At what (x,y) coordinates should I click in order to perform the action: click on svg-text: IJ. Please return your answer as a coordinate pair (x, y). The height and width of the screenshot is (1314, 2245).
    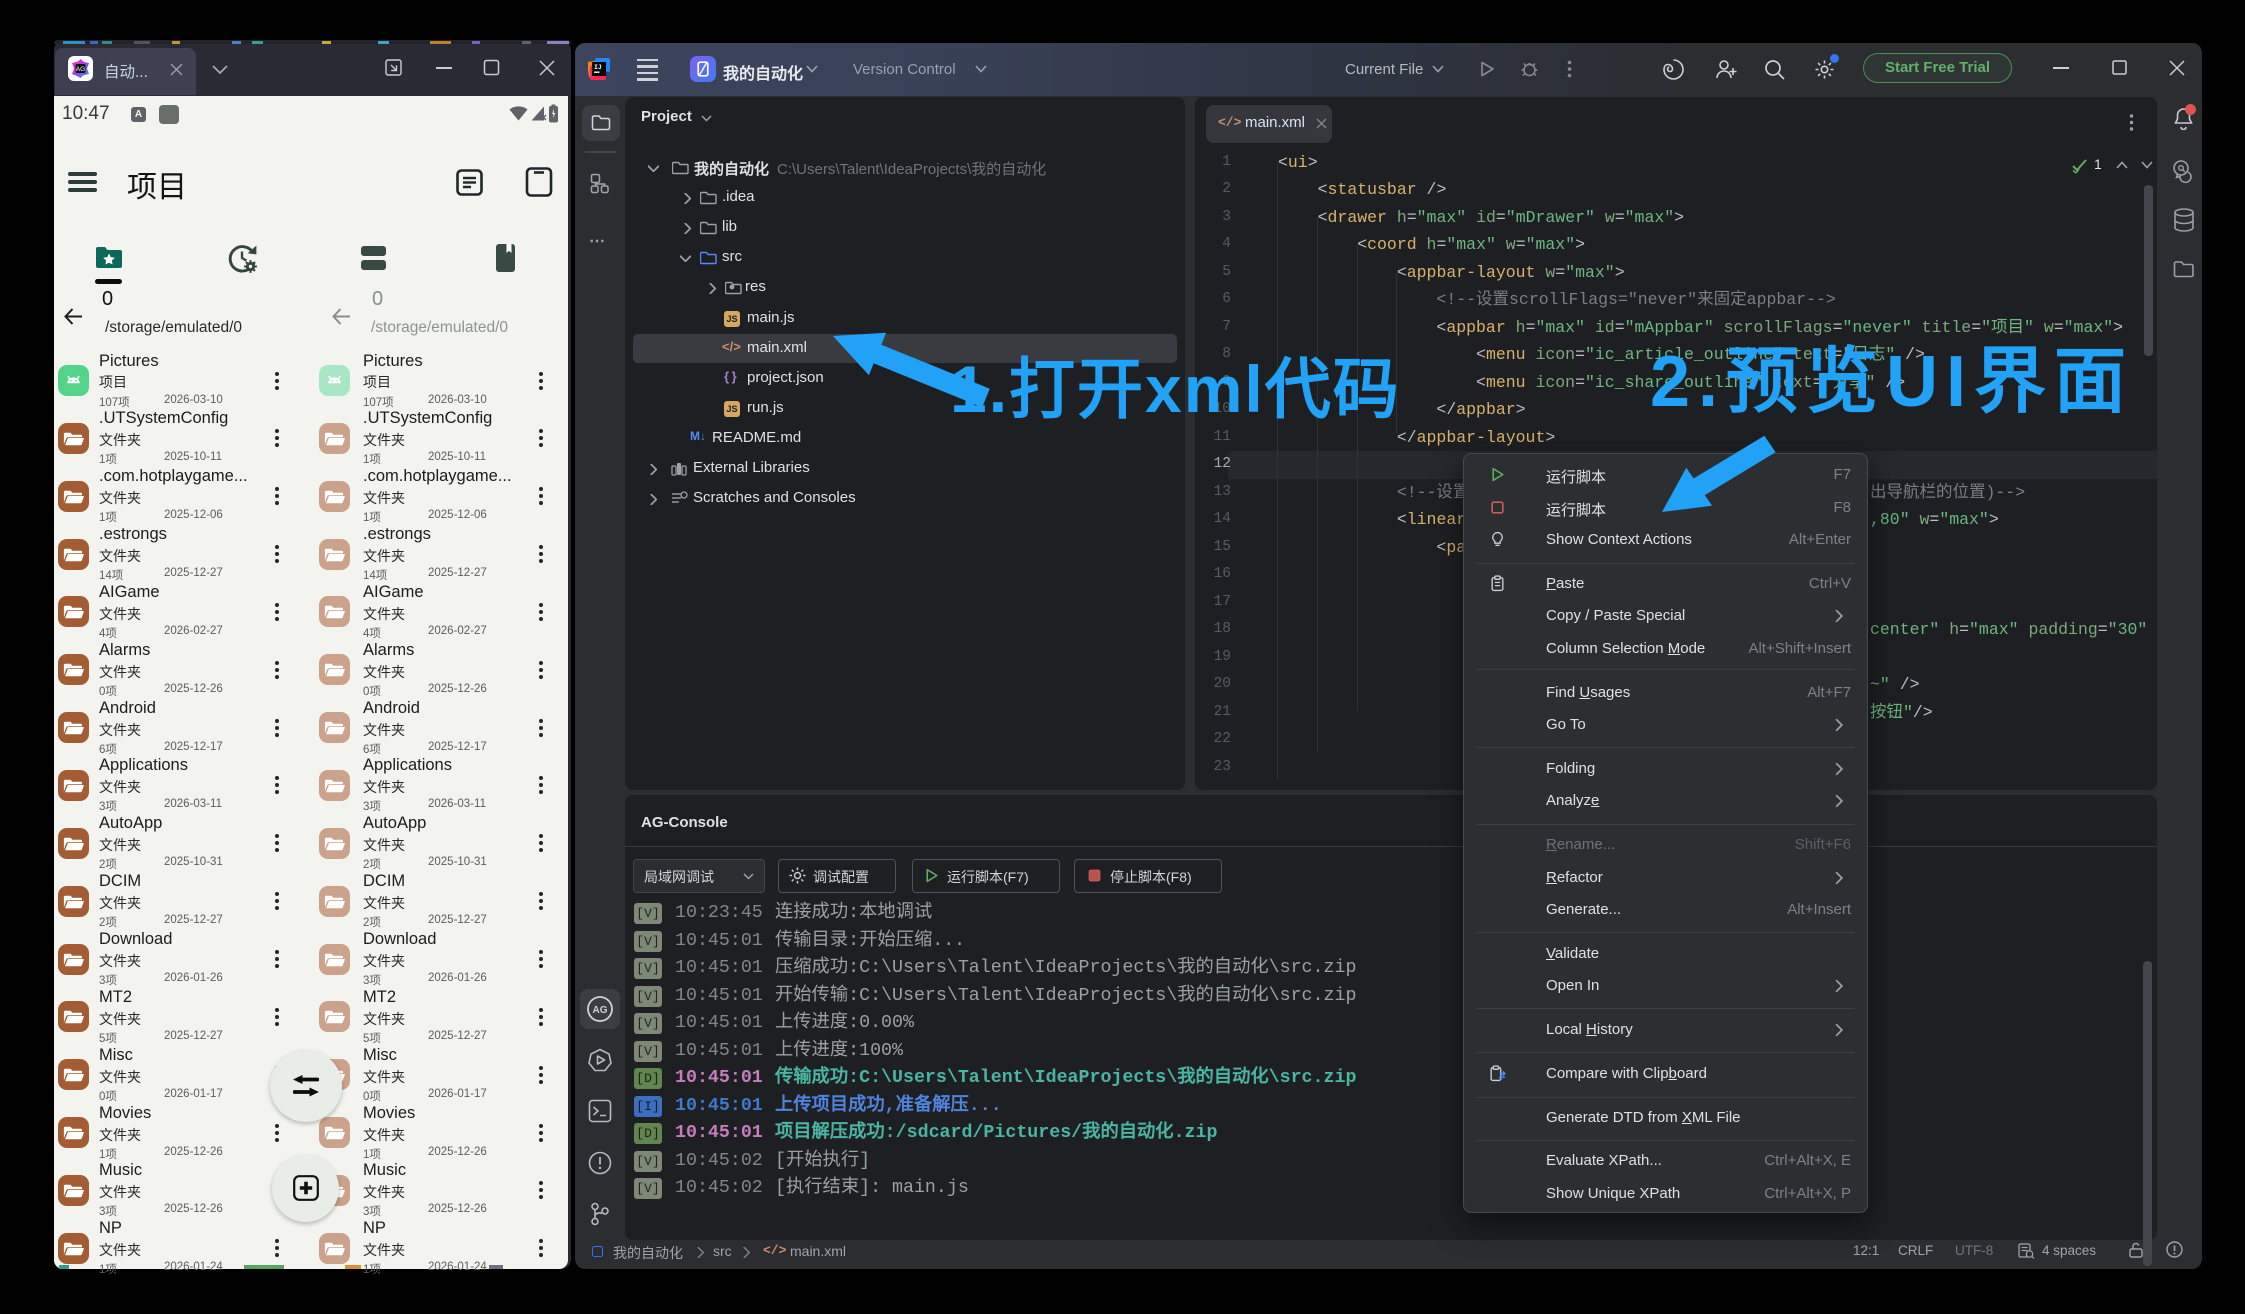
    Looking at the image, I should click on (598, 67).